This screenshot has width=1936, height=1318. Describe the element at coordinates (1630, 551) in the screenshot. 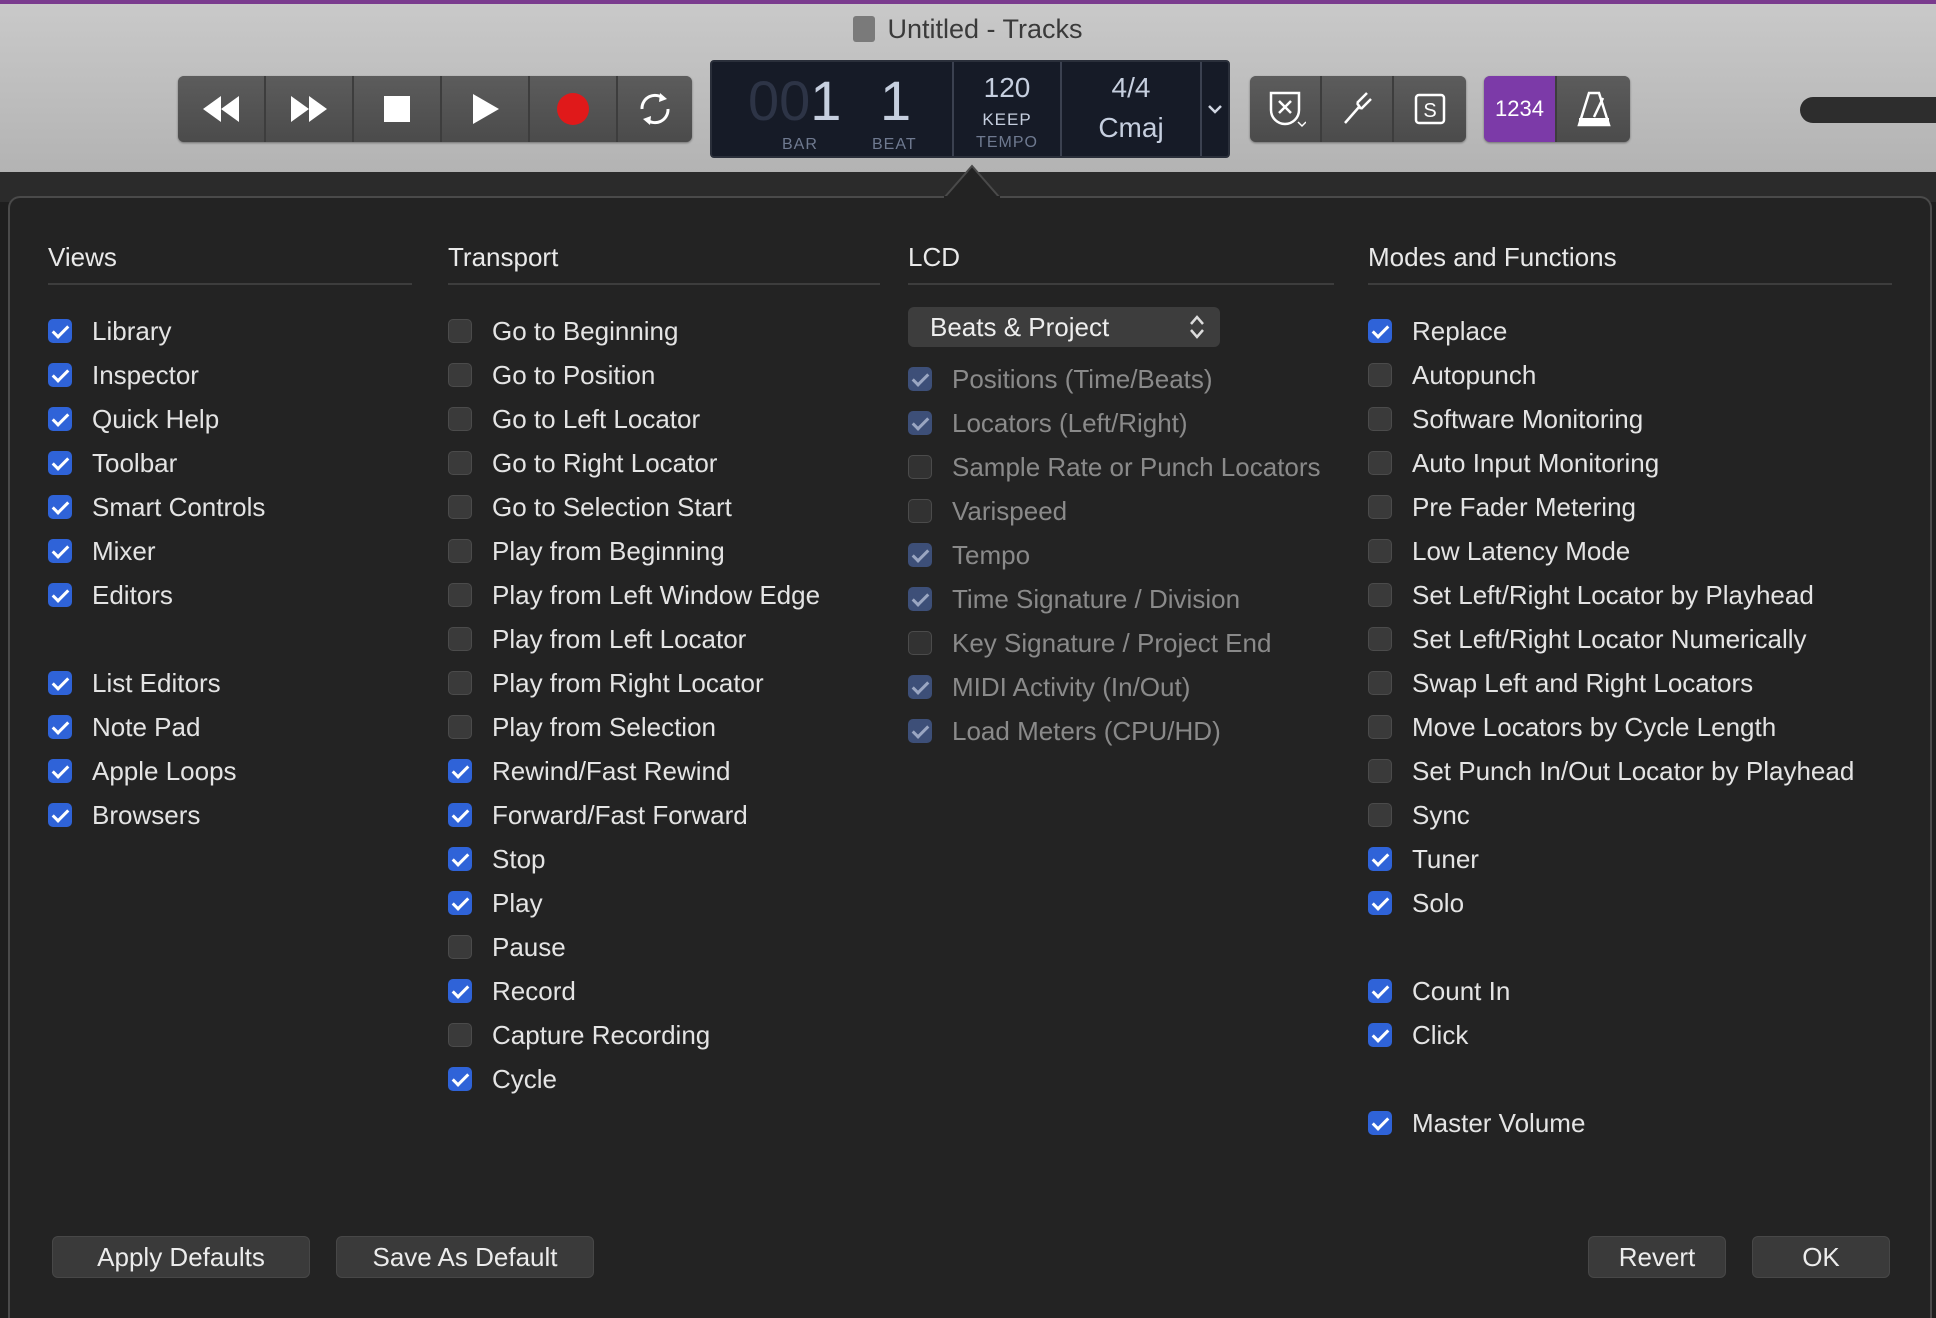

I see `checkbox-row: Low Latency Mode` at that location.